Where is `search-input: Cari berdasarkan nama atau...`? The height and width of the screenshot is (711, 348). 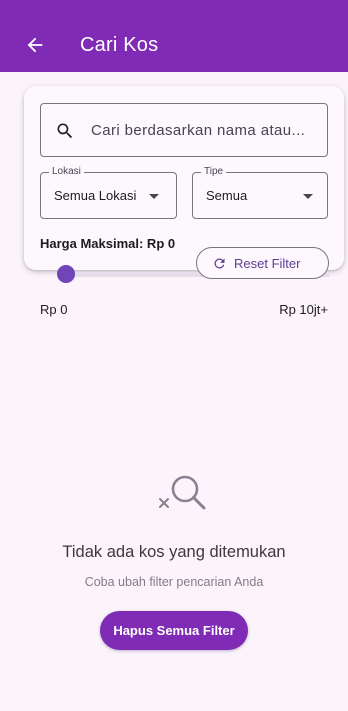
search-input: Cari berdasarkan nama atau... is located at coordinates (184, 130).